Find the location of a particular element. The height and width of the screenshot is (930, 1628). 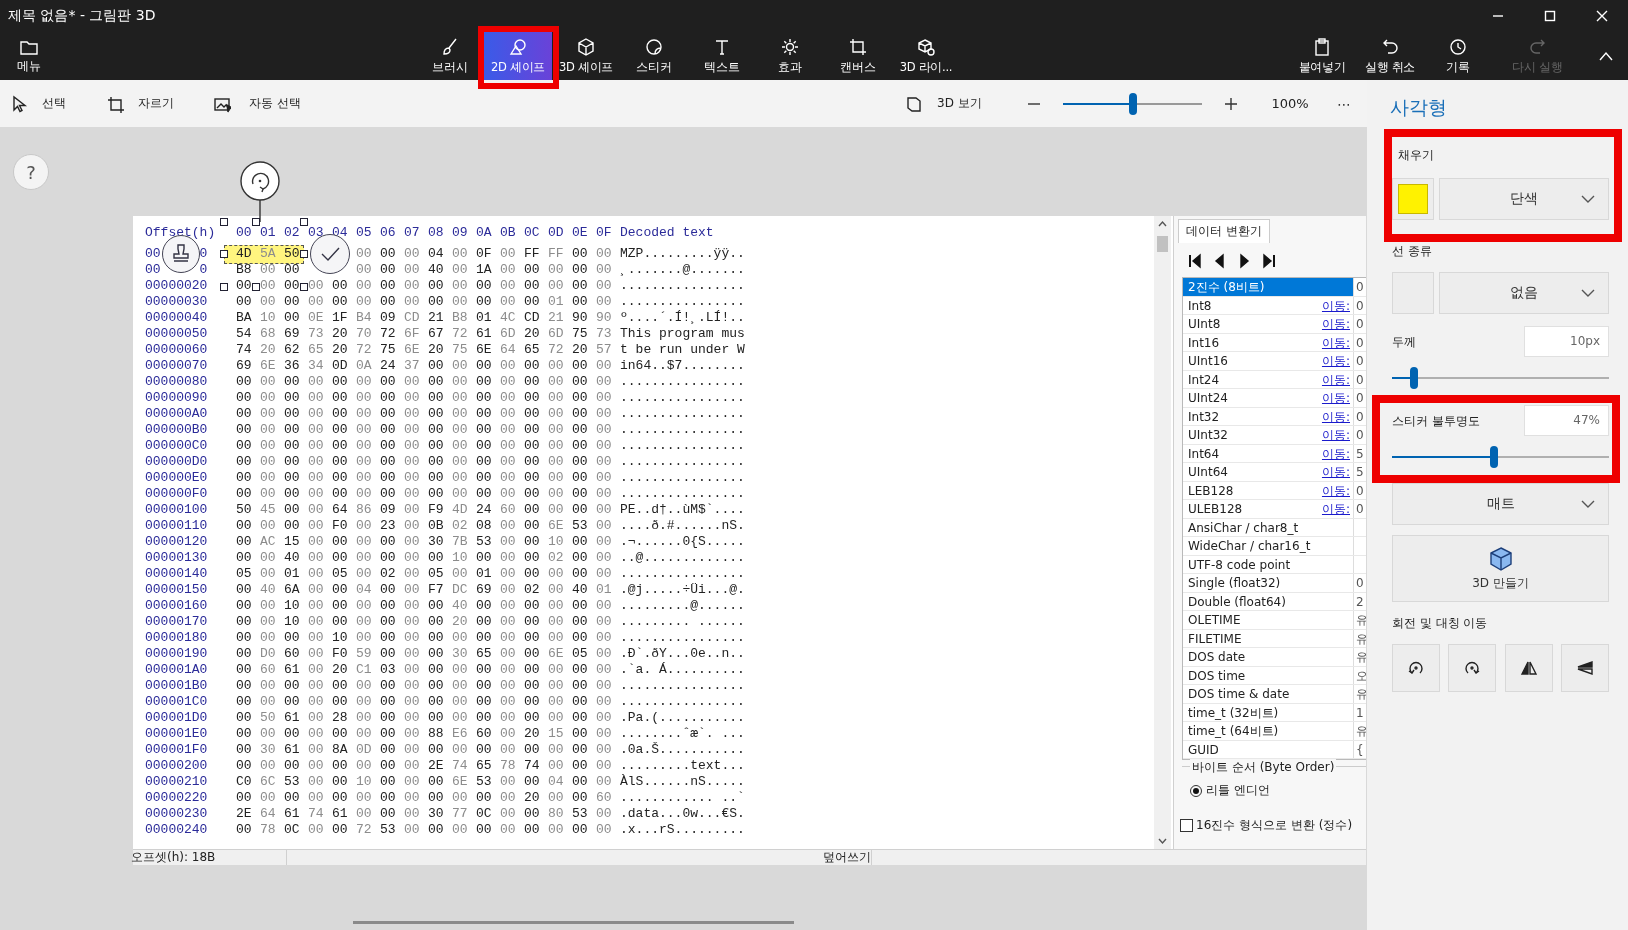

zoom-slider is located at coordinates (1132, 103).